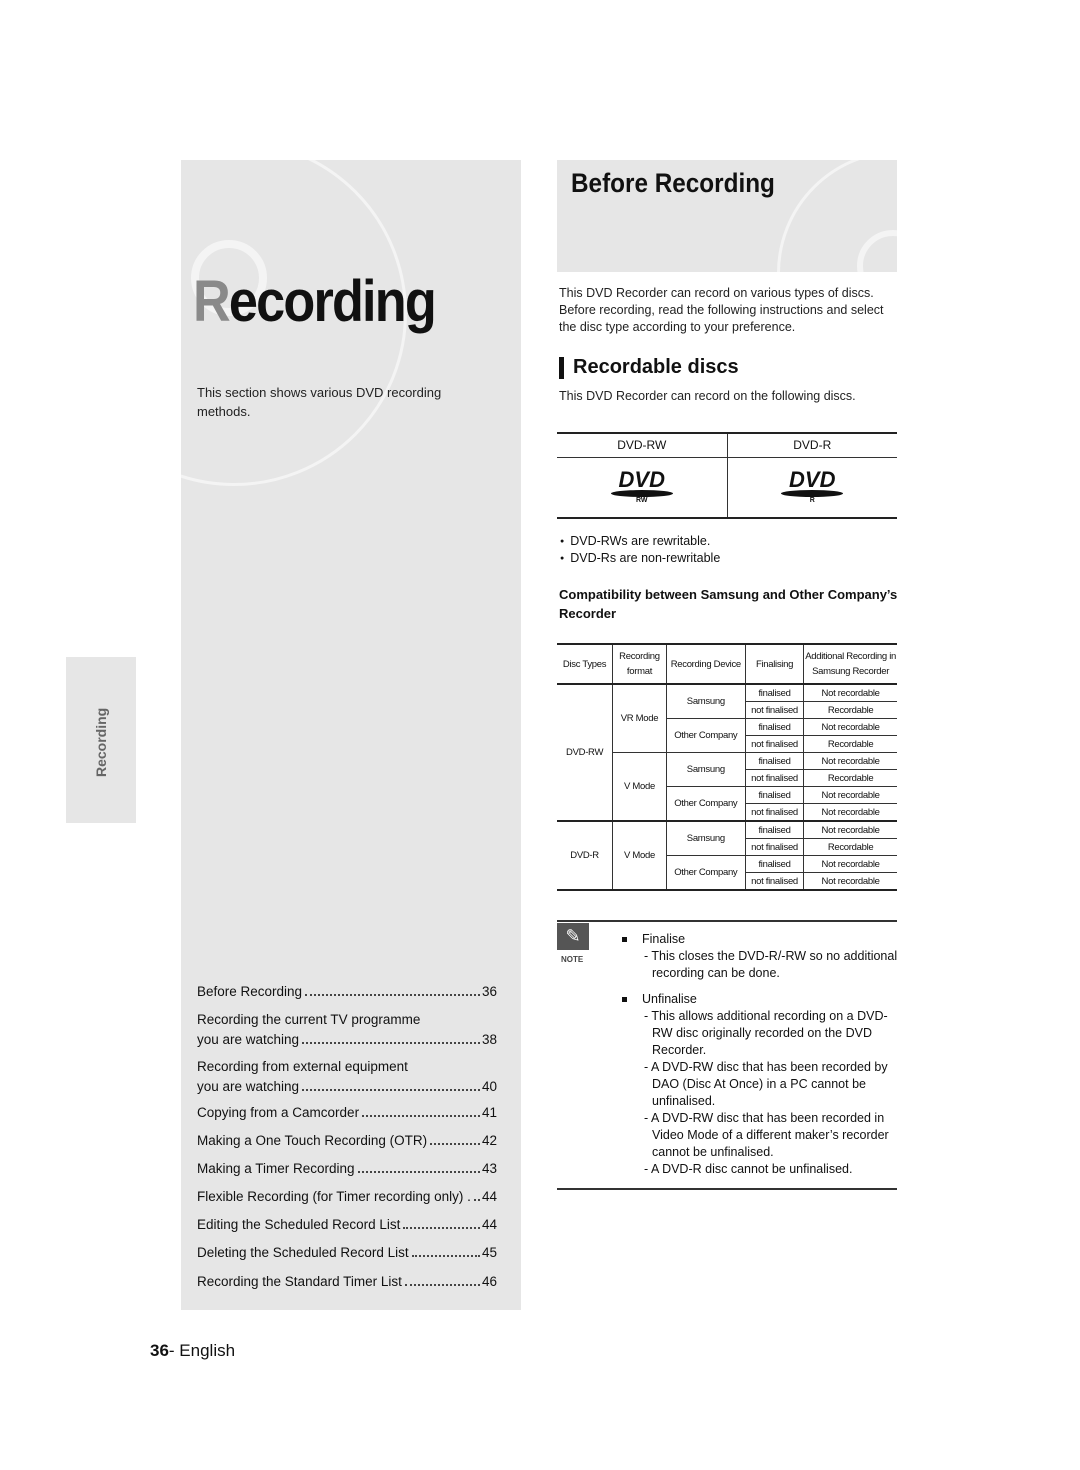  Describe the element at coordinates (649, 367) in the screenshot. I see `subheading: Recordable discs` at that location.